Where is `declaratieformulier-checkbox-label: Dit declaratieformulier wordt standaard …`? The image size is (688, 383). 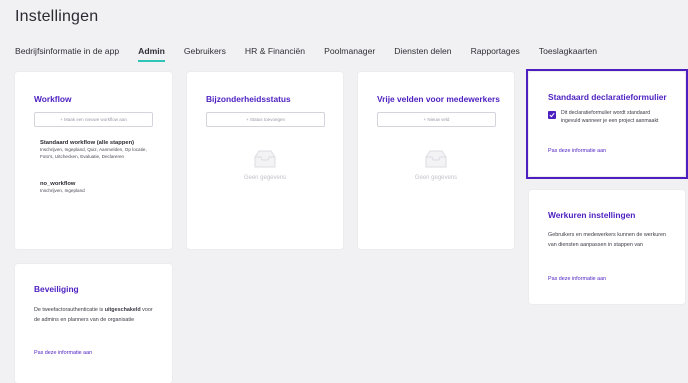 declaratieformulier-checkbox-label: Dit declaratieformulier wordt standaard … is located at coordinates (610, 117).